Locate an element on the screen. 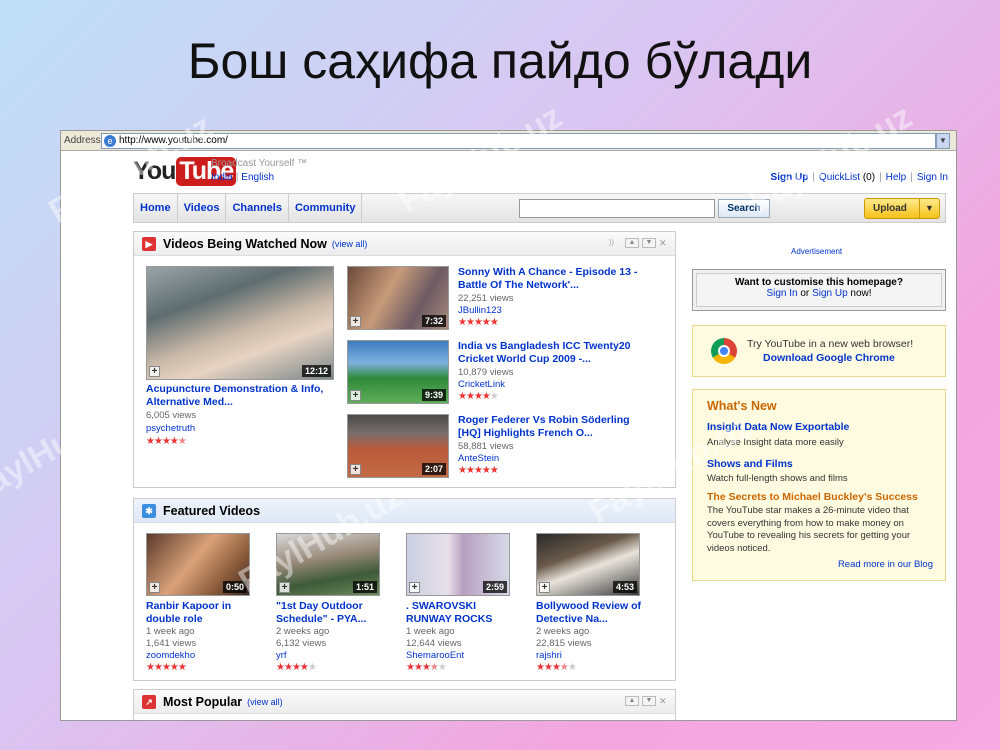 The height and width of the screenshot is (750, 1000). most-popular-header: ↗ Most Popular (view all) ▲ ▼ ✕ is located at coordinates (404, 702).